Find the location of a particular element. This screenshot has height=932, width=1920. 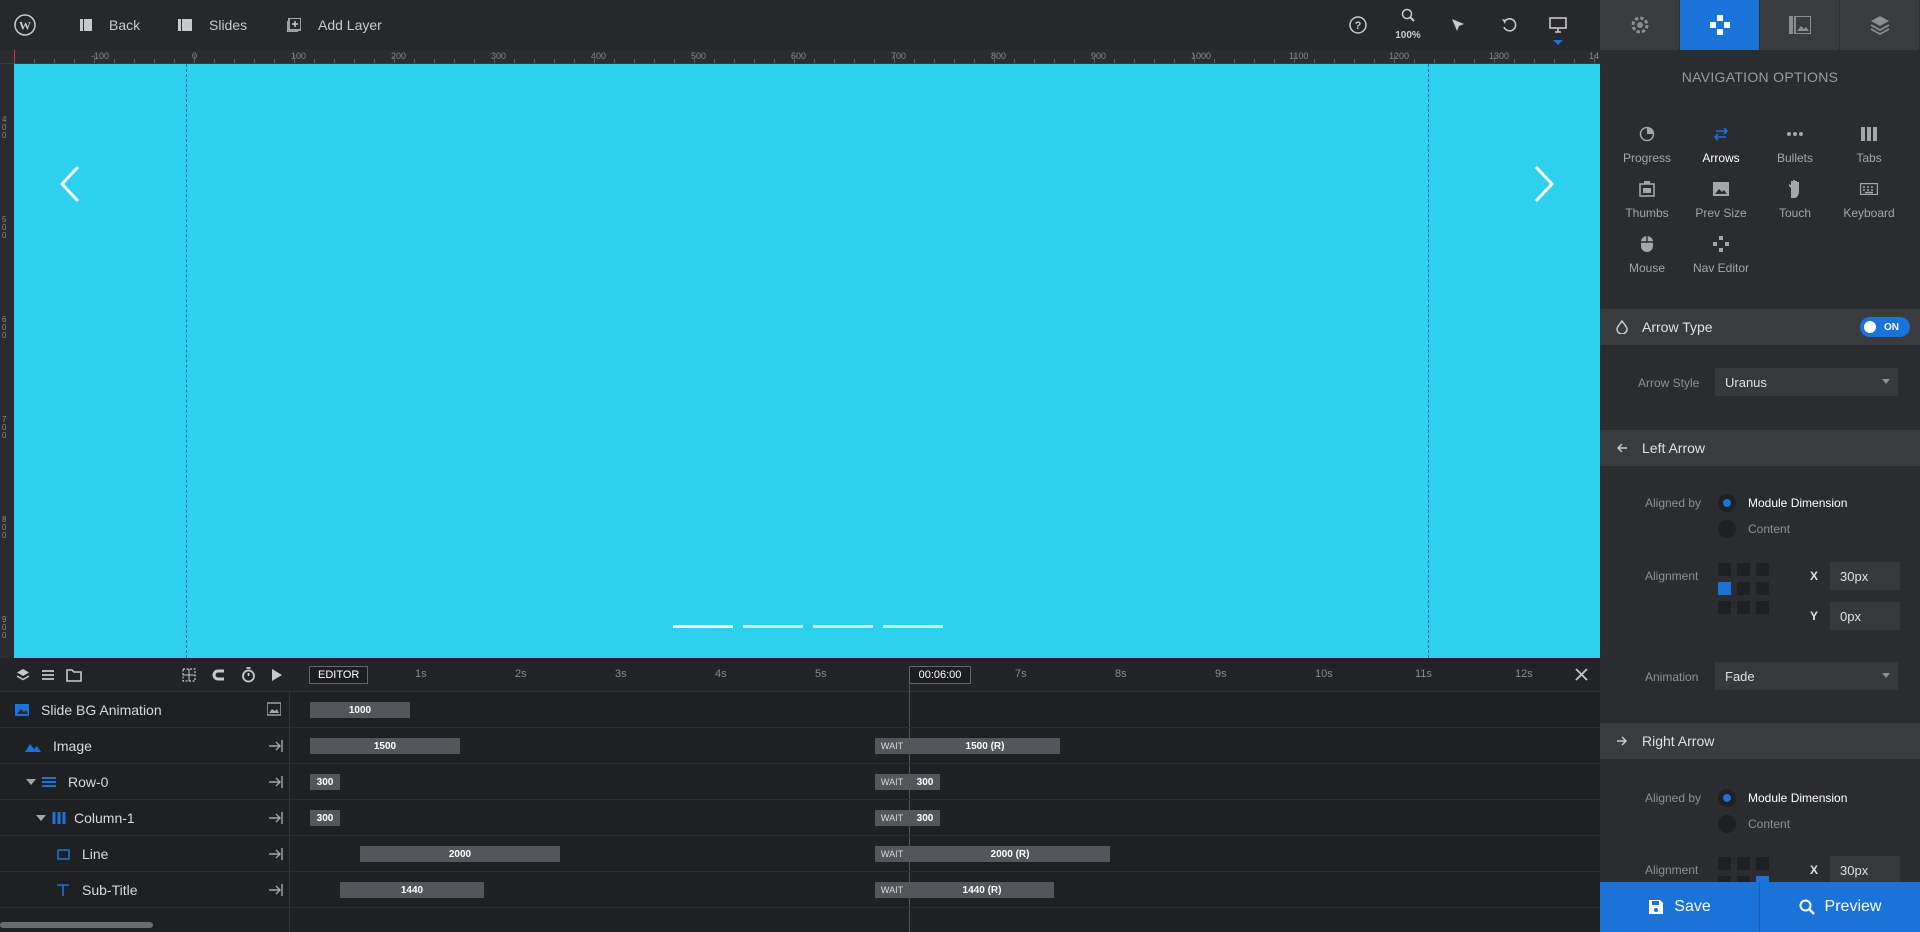

tab-navigation is located at coordinates (1720, 25).